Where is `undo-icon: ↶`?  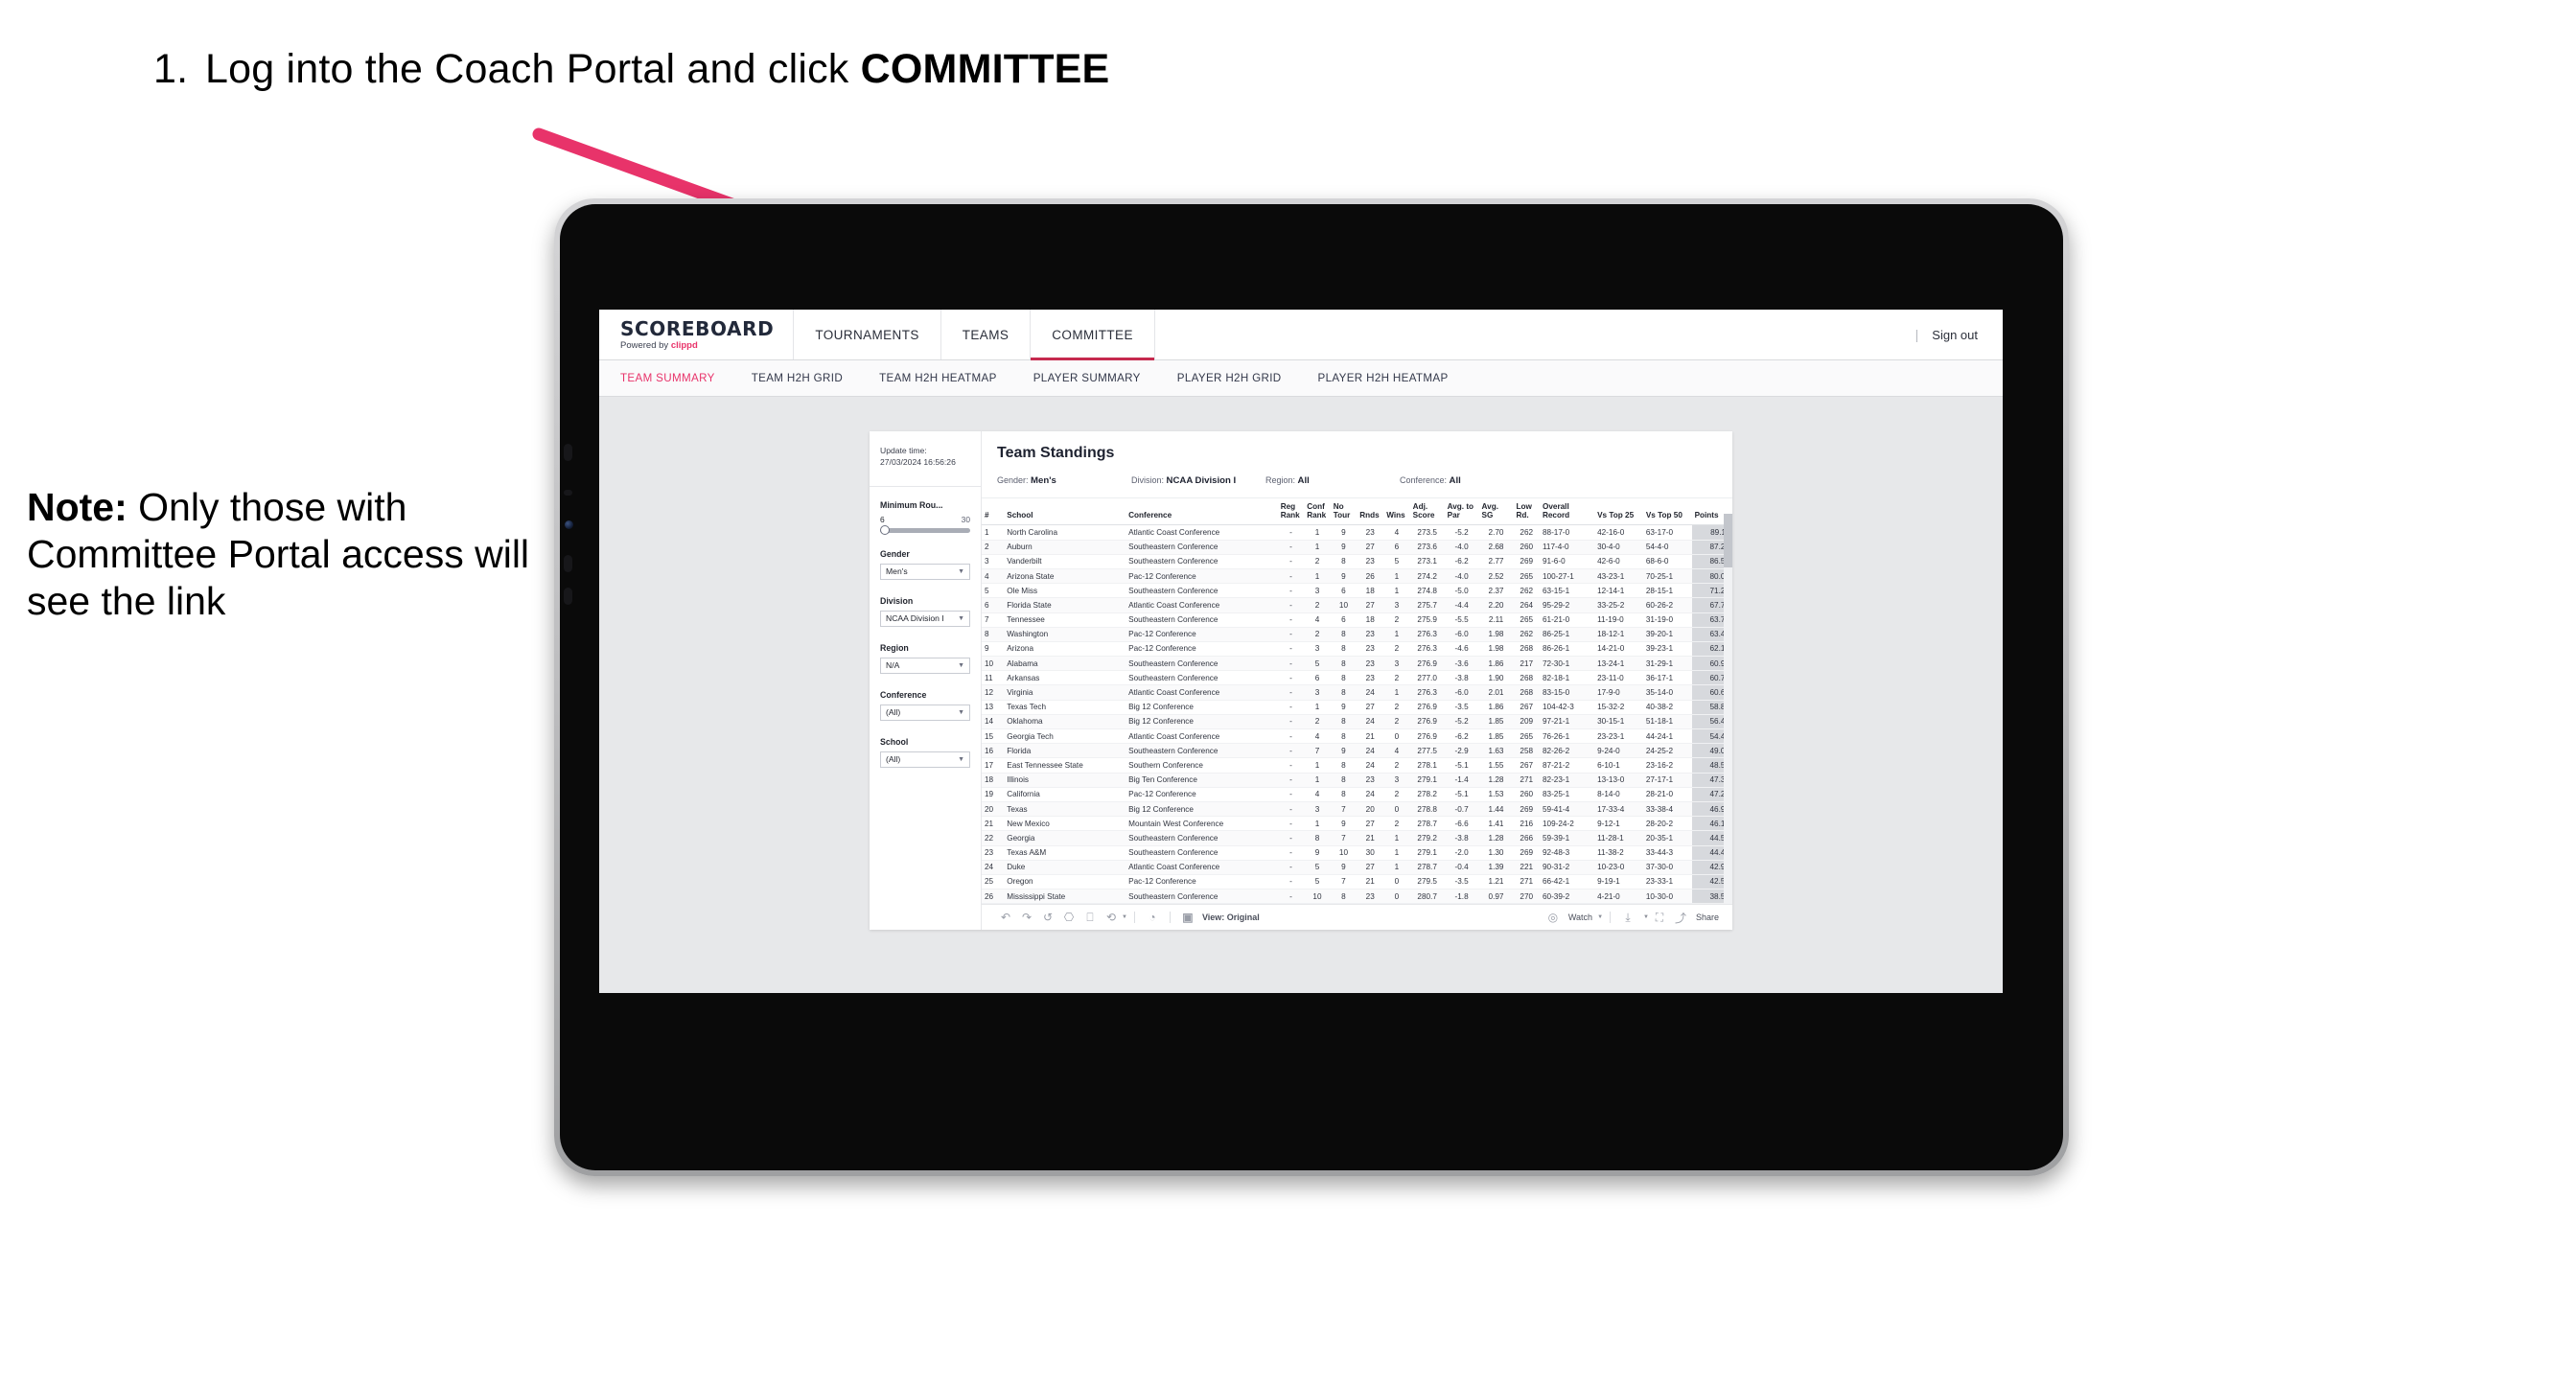
undo-icon: ↶ is located at coordinates (1006, 918).